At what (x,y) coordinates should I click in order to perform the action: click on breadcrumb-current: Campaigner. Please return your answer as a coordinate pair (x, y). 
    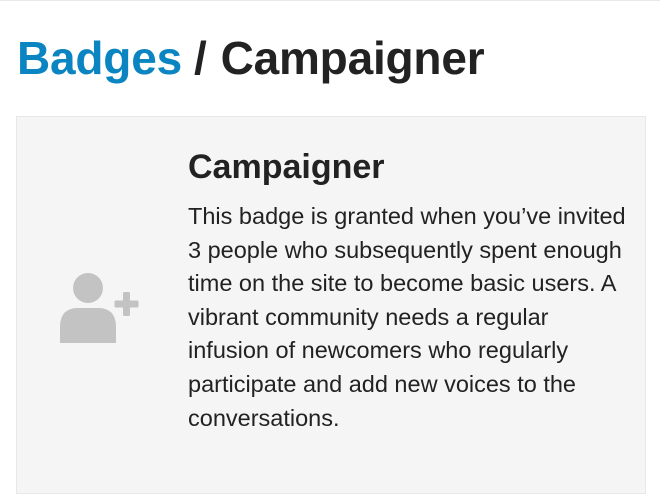
    Looking at the image, I should click on (352, 58).